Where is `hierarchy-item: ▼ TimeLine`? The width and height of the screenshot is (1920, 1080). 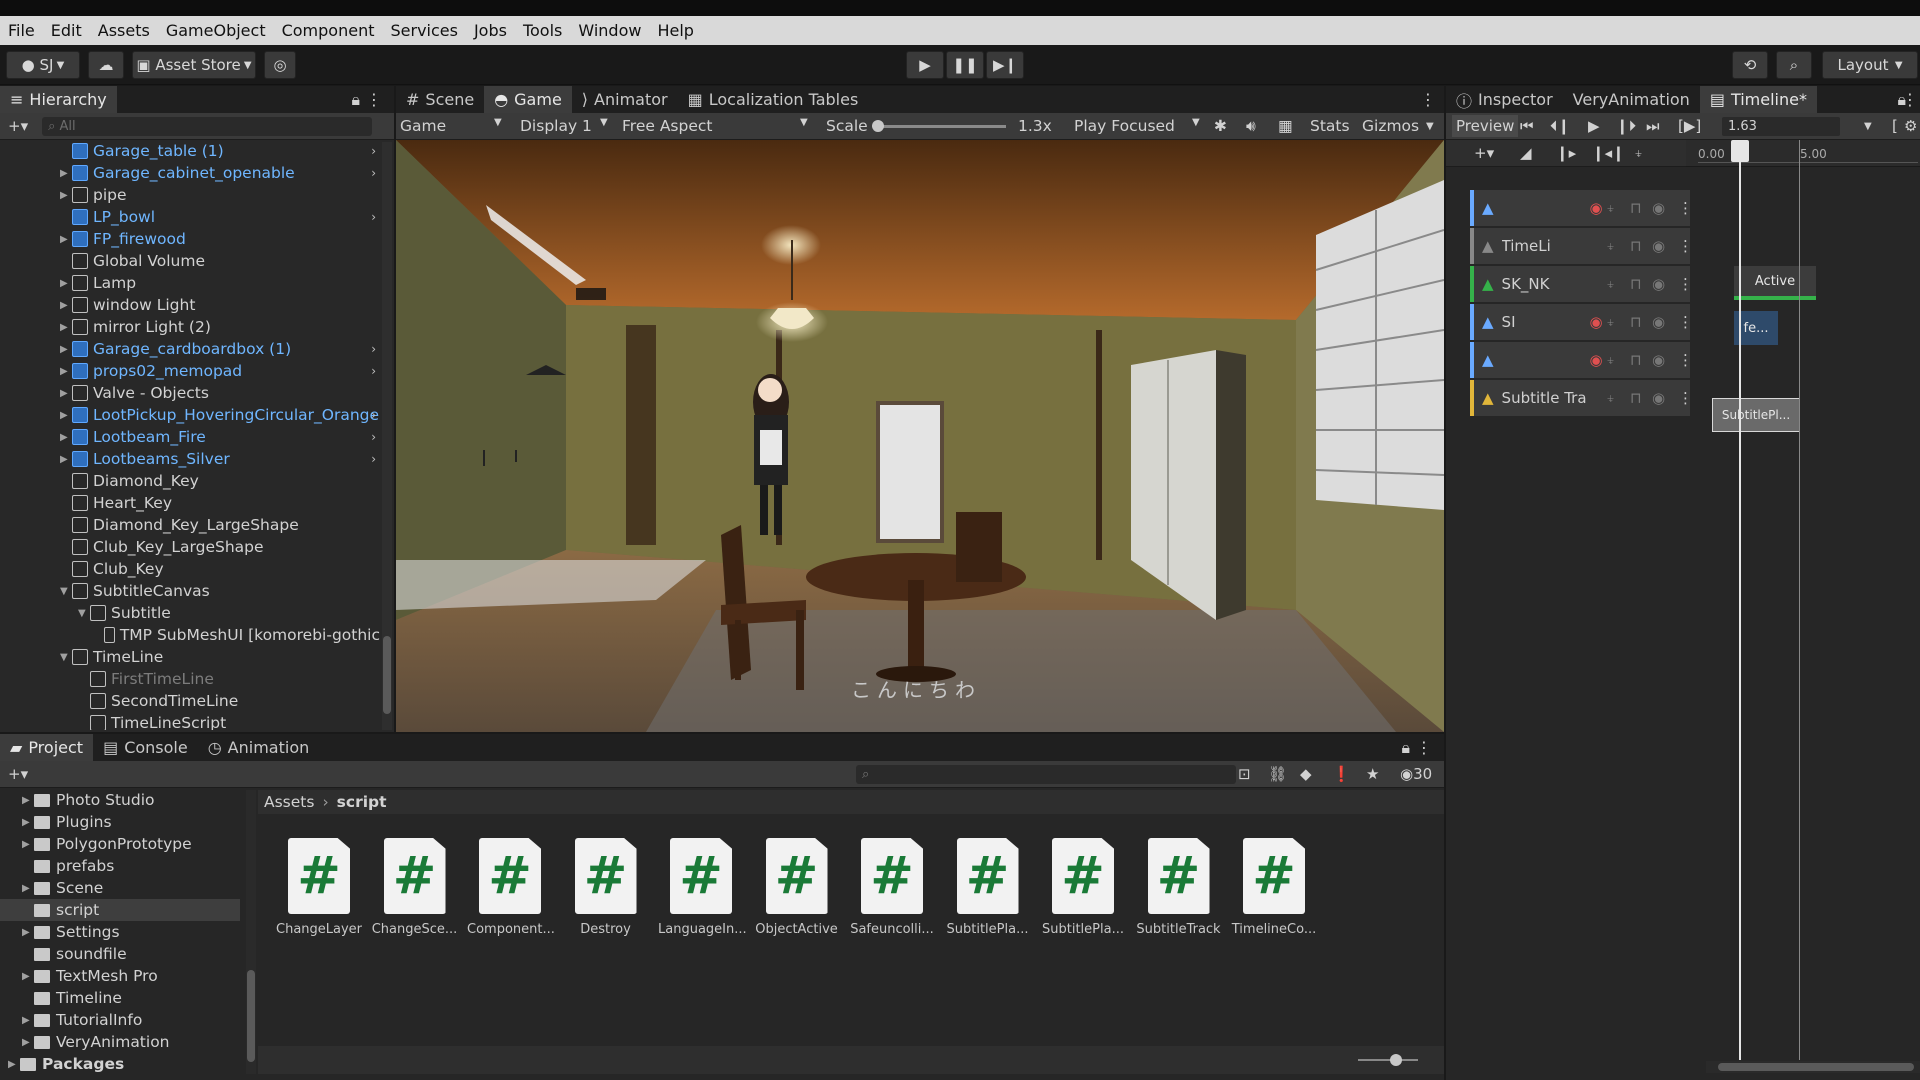 hierarchy-item: ▼ TimeLine is located at coordinates (220, 657).